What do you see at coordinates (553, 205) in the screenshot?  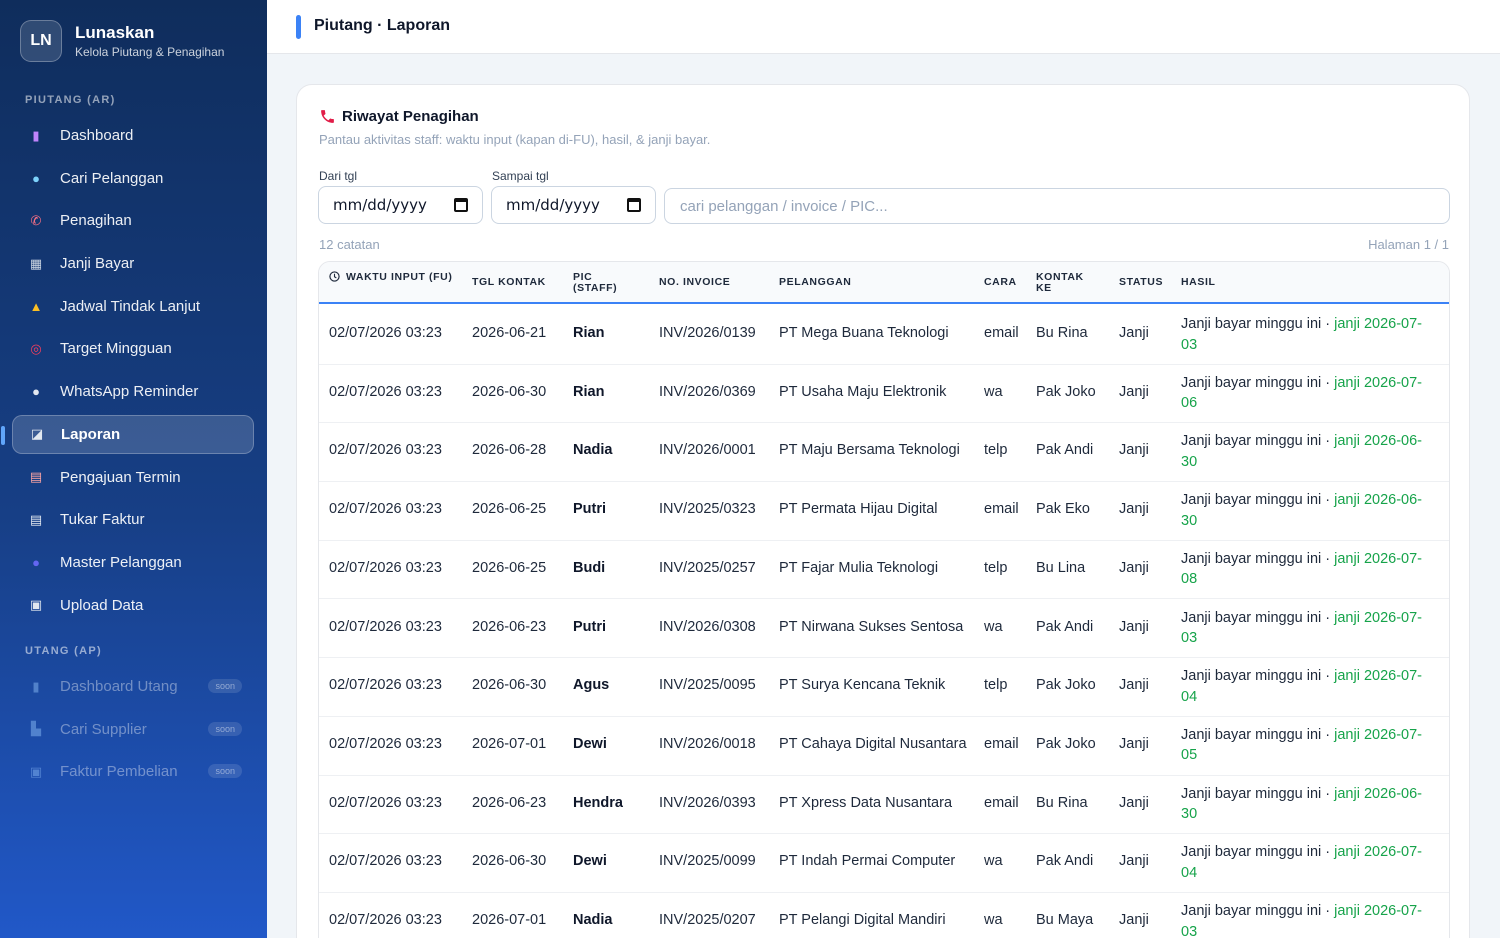 I see `date-to-placeholder: mm/dd/yyyy` at bounding box center [553, 205].